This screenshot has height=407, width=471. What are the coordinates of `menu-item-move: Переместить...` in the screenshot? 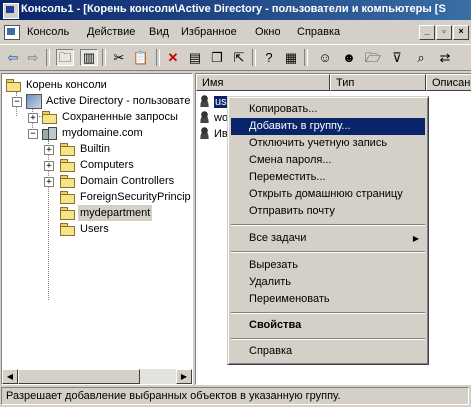 It's located at (328, 177).